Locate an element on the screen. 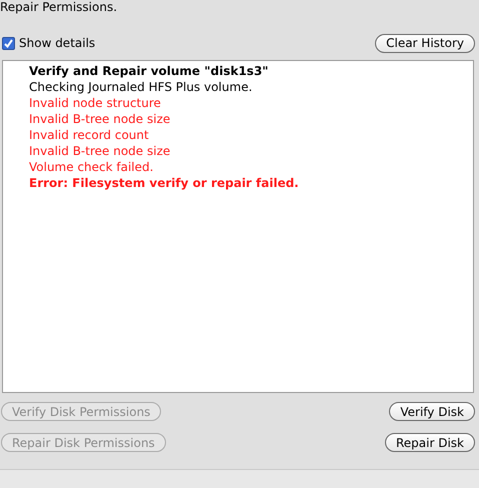 The width and height of the screenshot is (479, 488). action-button: Verify Disk is located at coordinates (432, 411).